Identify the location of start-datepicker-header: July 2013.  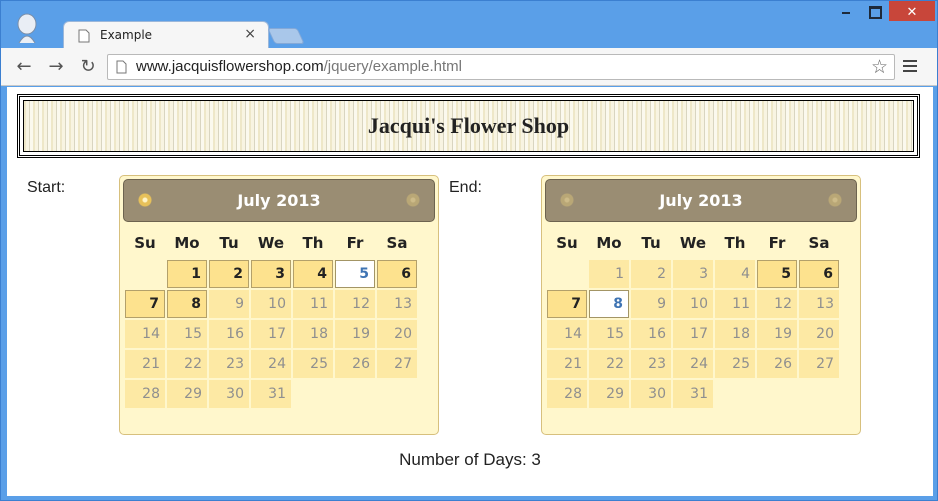
(279, 200).